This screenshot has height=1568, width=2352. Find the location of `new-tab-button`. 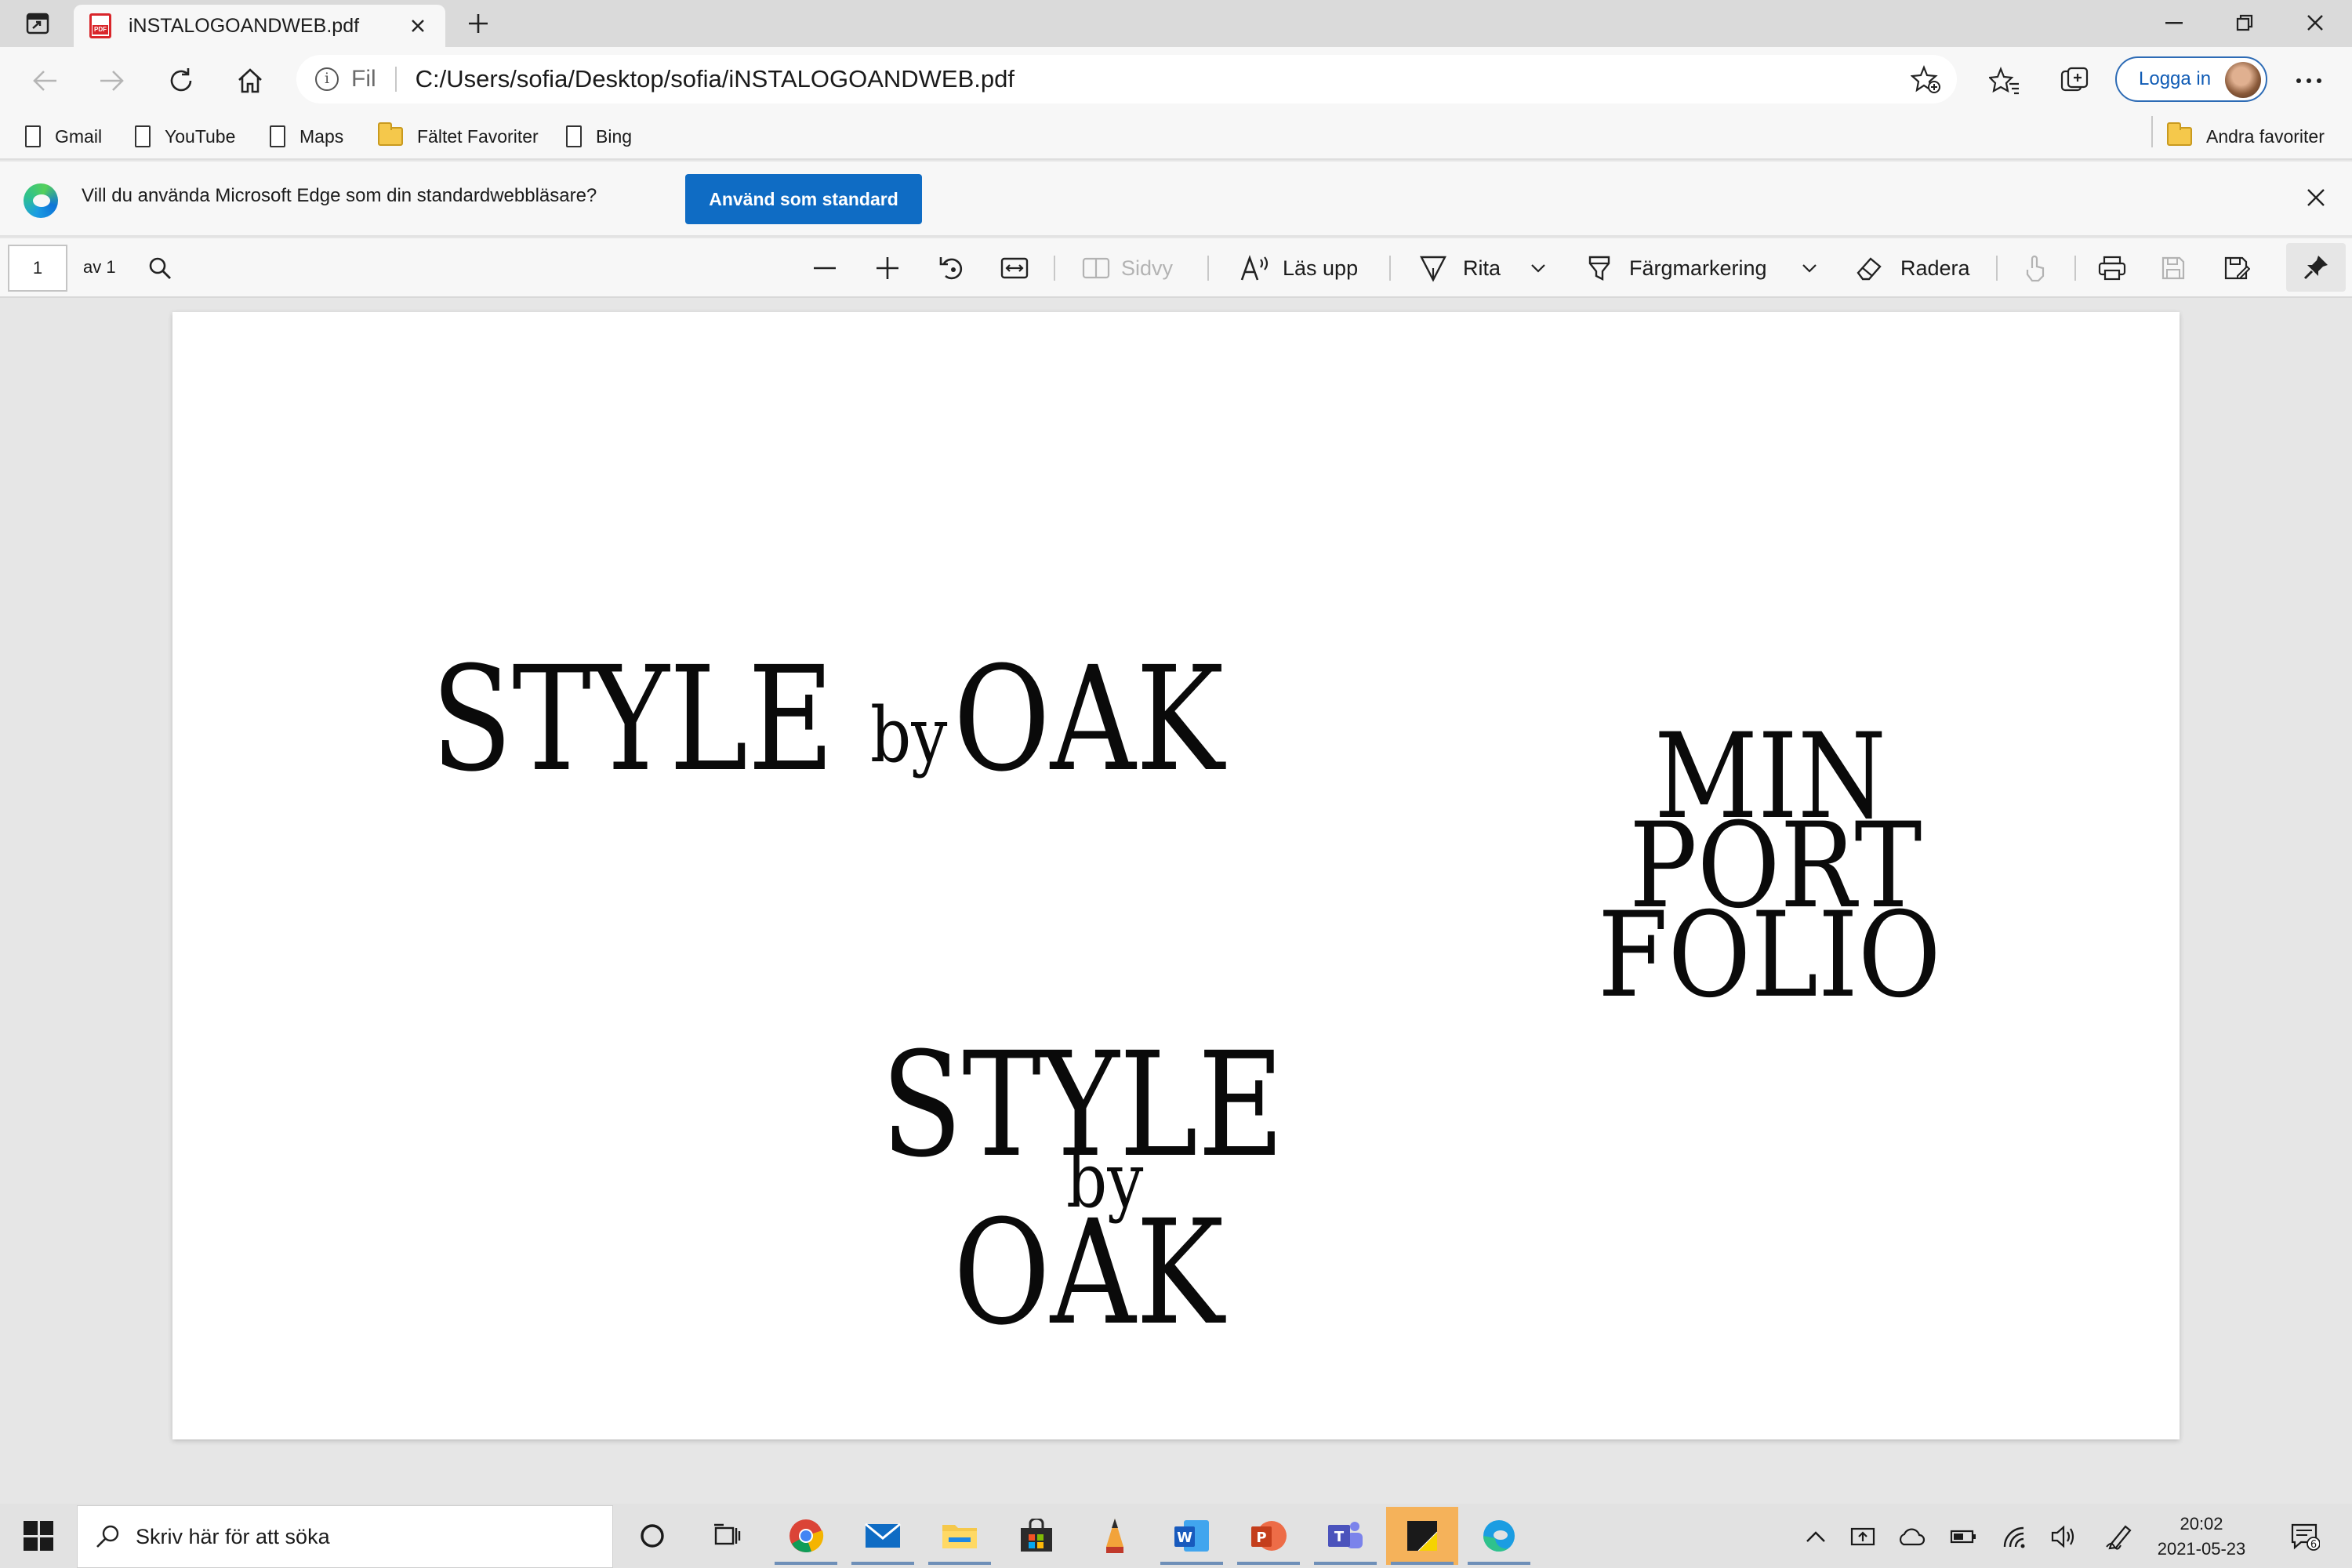

new-tab-button is located at coordinates (478, 23).